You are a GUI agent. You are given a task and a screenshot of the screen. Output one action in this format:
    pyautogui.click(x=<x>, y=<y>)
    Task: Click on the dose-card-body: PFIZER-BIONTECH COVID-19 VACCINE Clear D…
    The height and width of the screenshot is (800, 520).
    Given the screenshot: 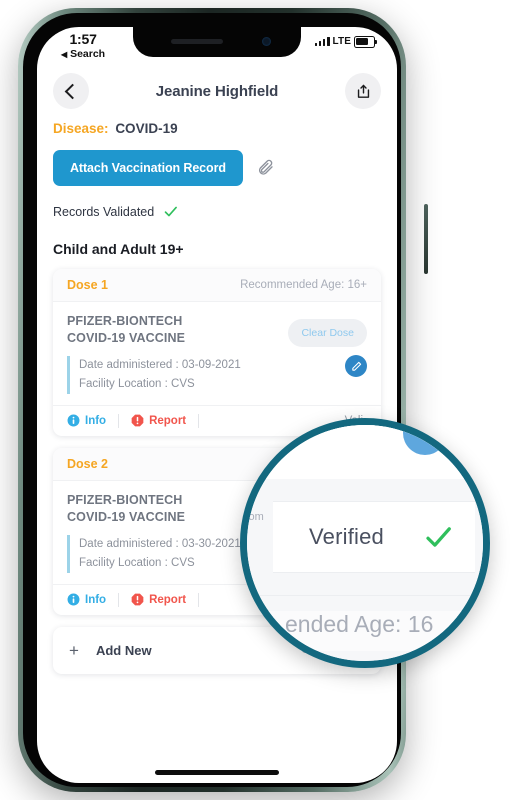 What is the action you would take?
    pyautogui.click(x=217, y=324)
    